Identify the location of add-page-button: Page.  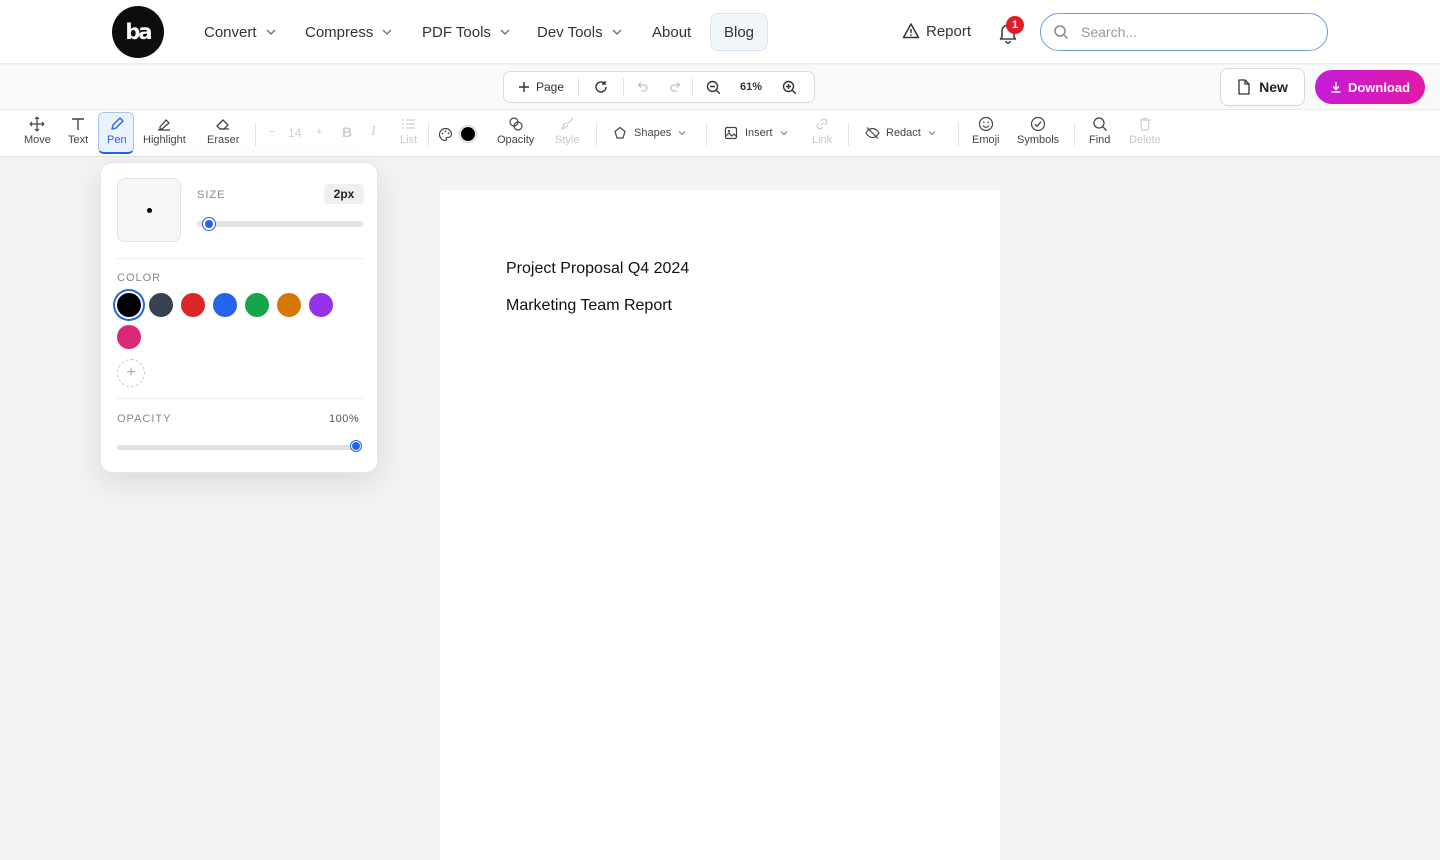
(541, 87).